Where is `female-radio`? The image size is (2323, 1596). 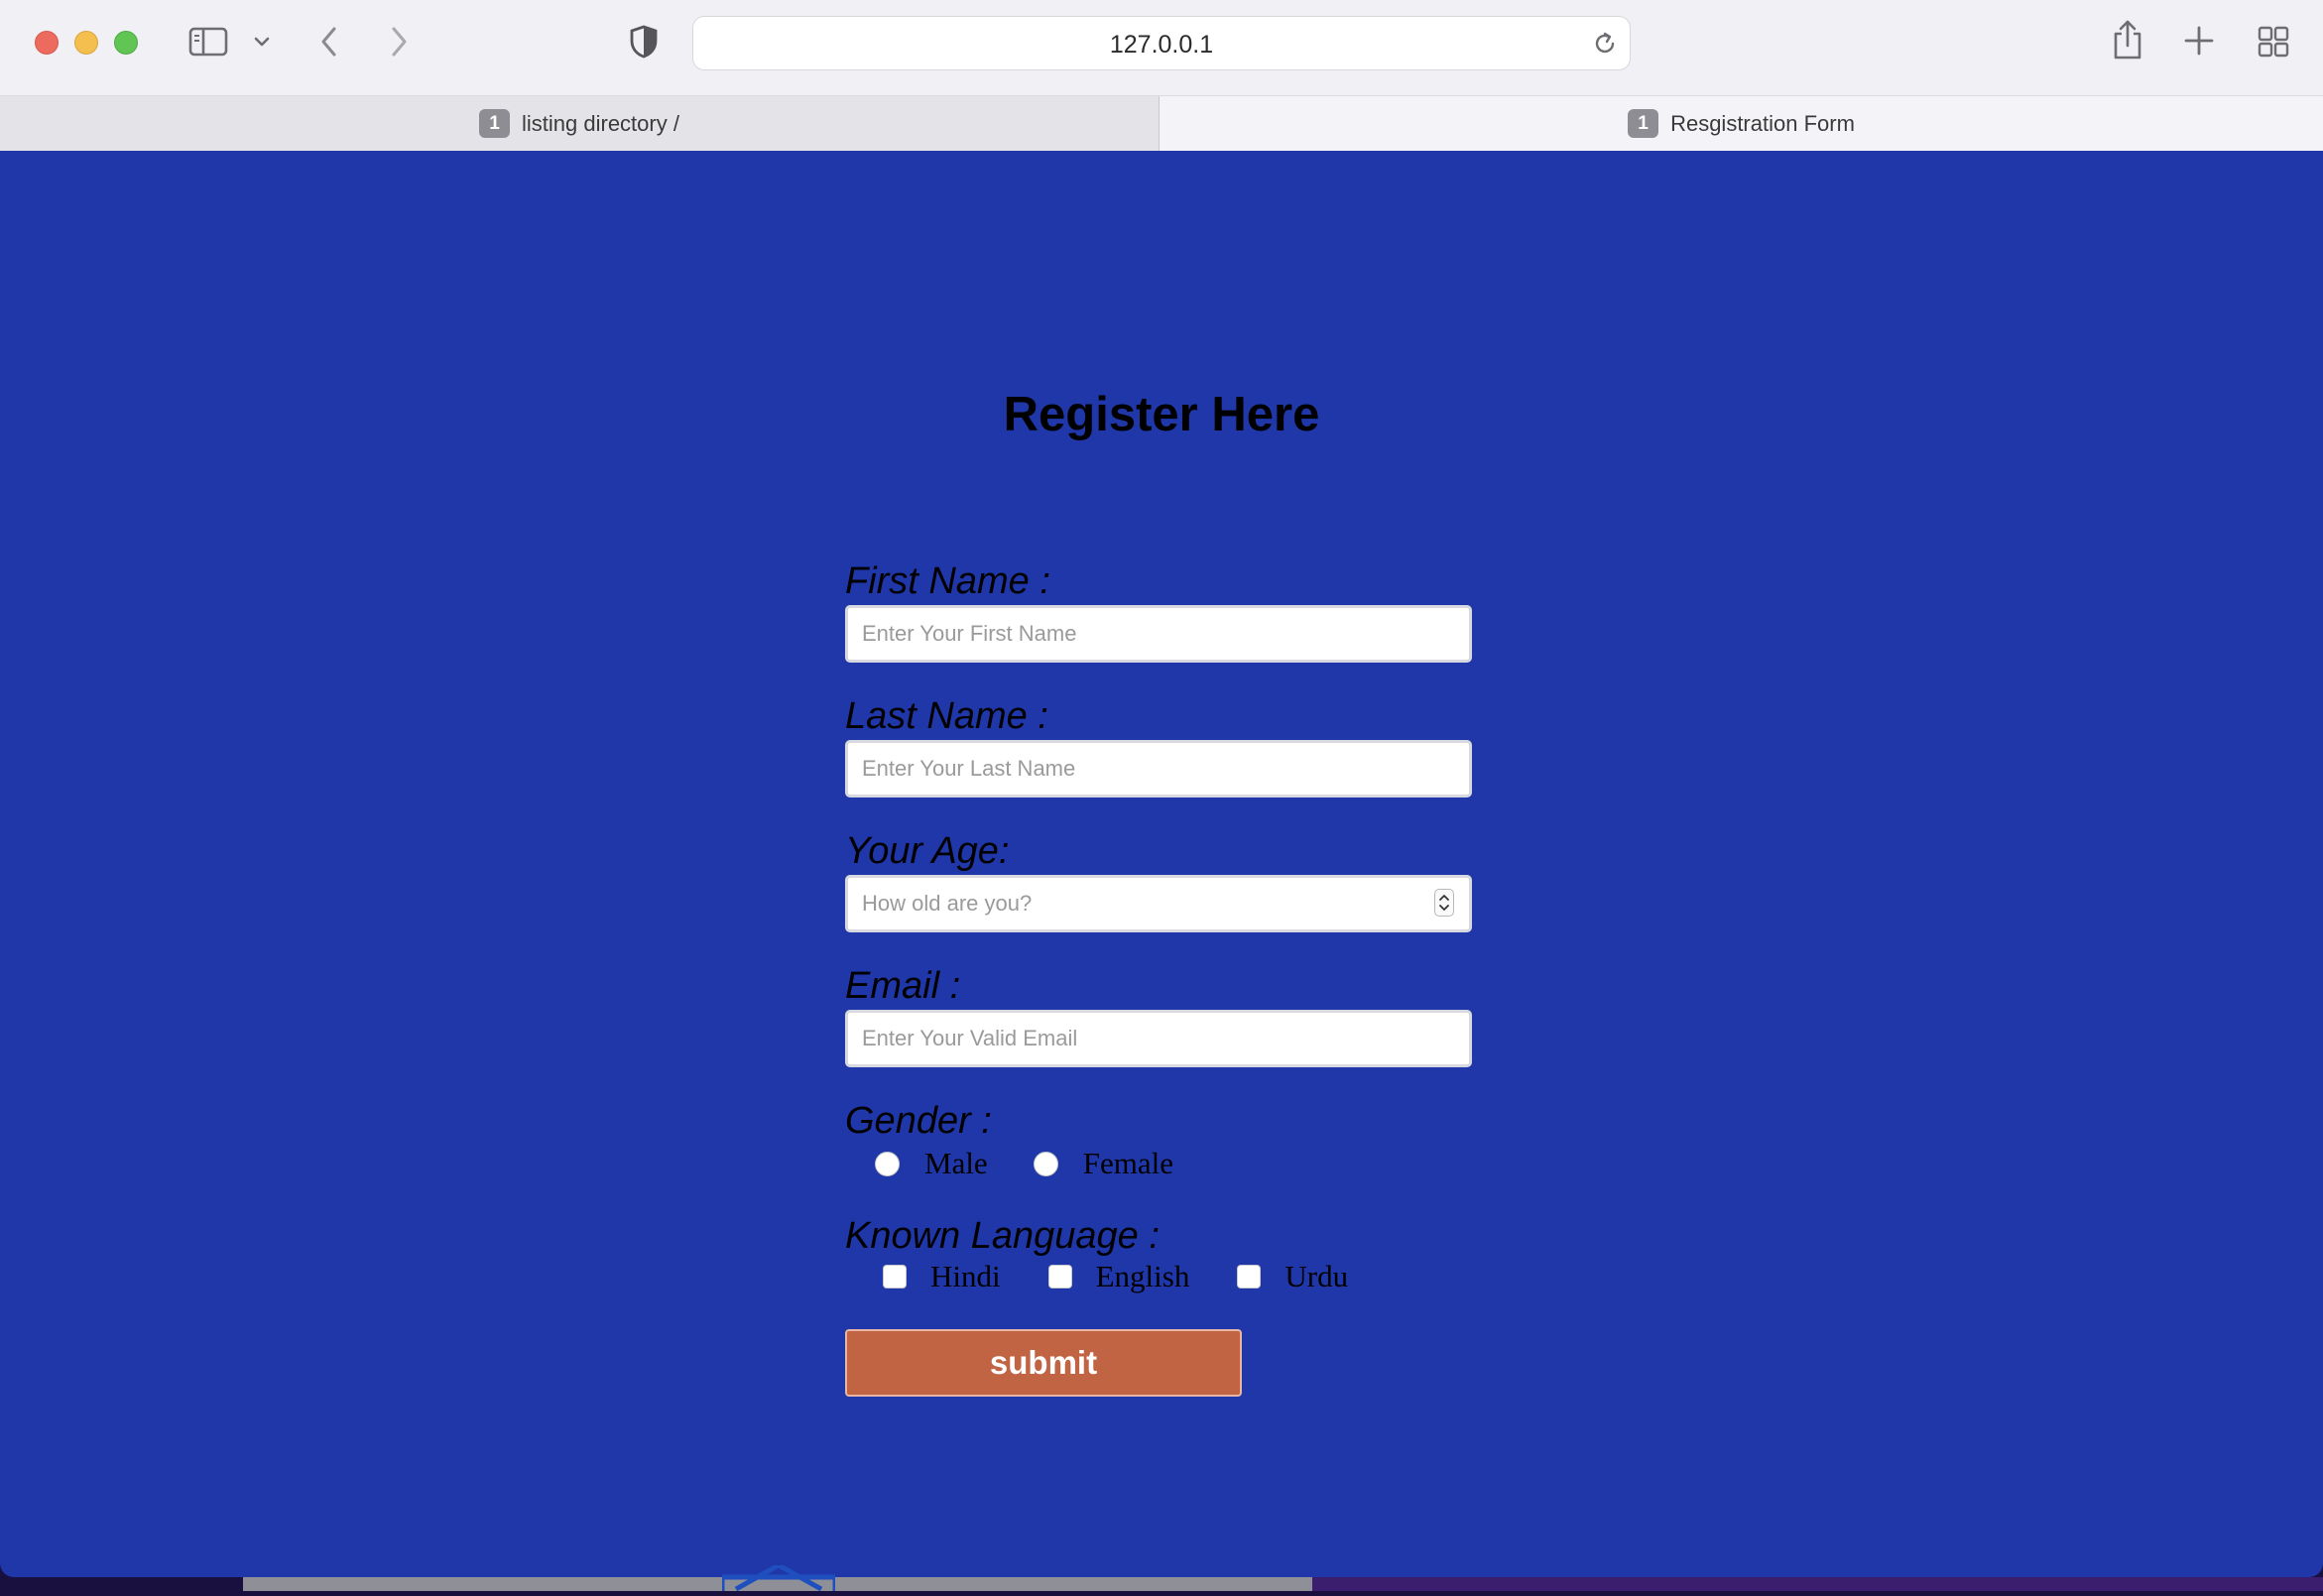 female-radio is located at coordinates (1045, 1163).